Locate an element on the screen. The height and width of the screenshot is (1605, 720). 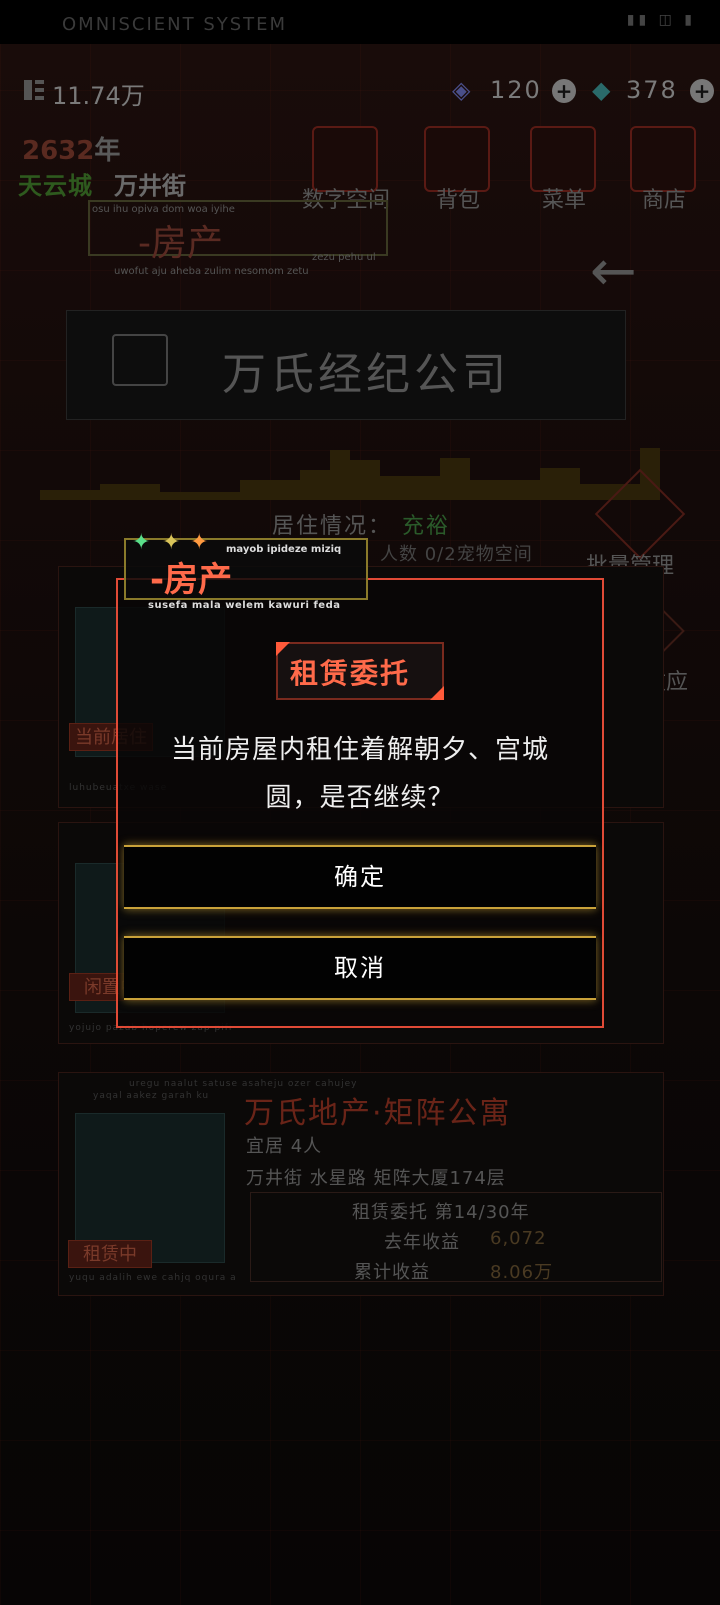
os-title: OMNISCIENT SYSTEM is located at coordinates (175, 24).